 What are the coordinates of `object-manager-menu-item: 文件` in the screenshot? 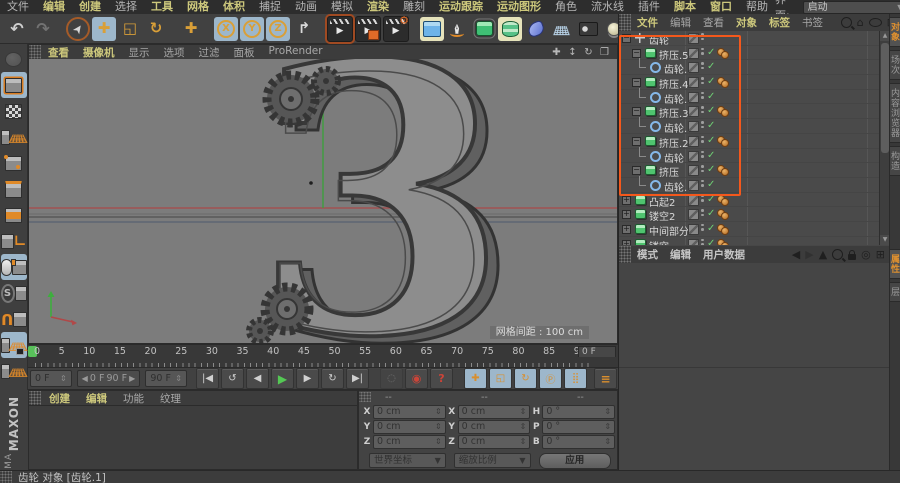 It's located at (647, 22).